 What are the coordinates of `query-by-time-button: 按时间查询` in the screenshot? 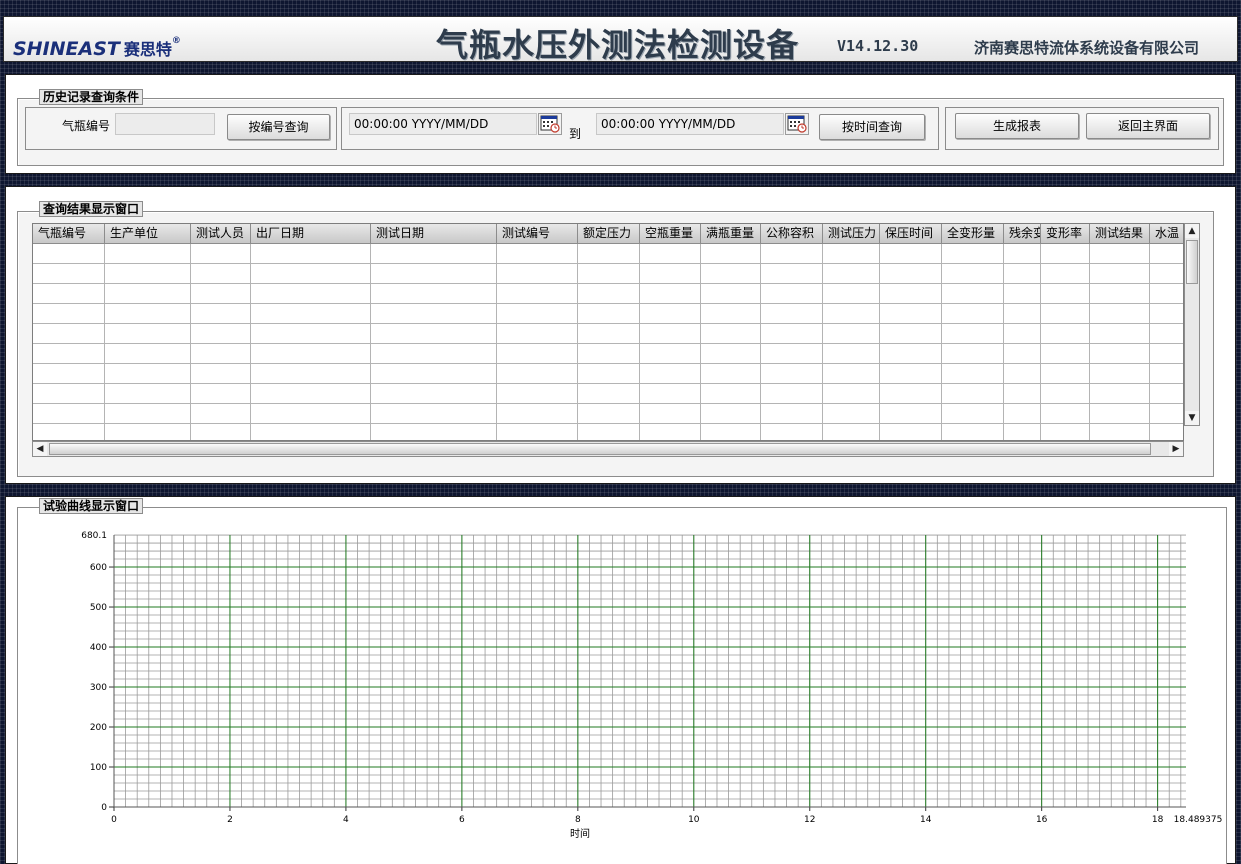 It's located at (872, 127).